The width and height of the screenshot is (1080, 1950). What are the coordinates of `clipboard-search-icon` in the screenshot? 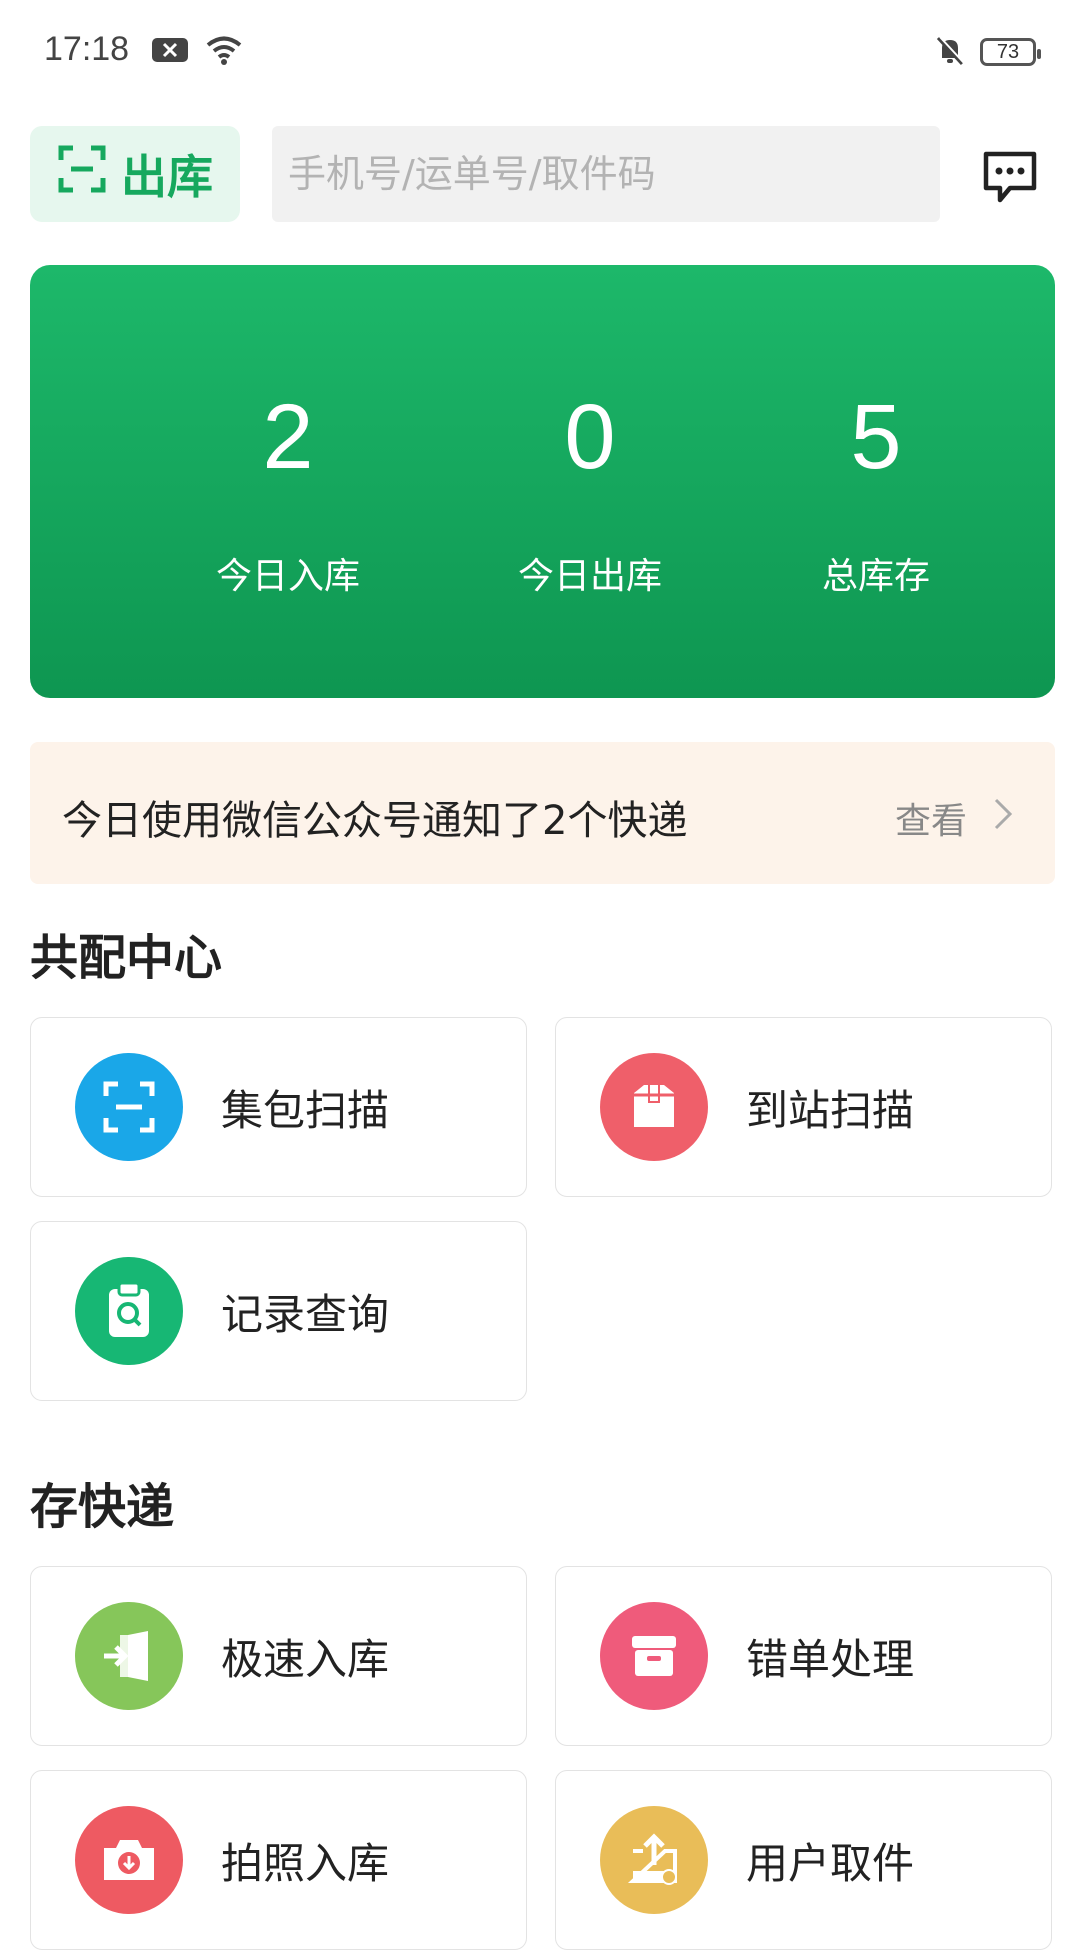 It's located at (129, 1311).